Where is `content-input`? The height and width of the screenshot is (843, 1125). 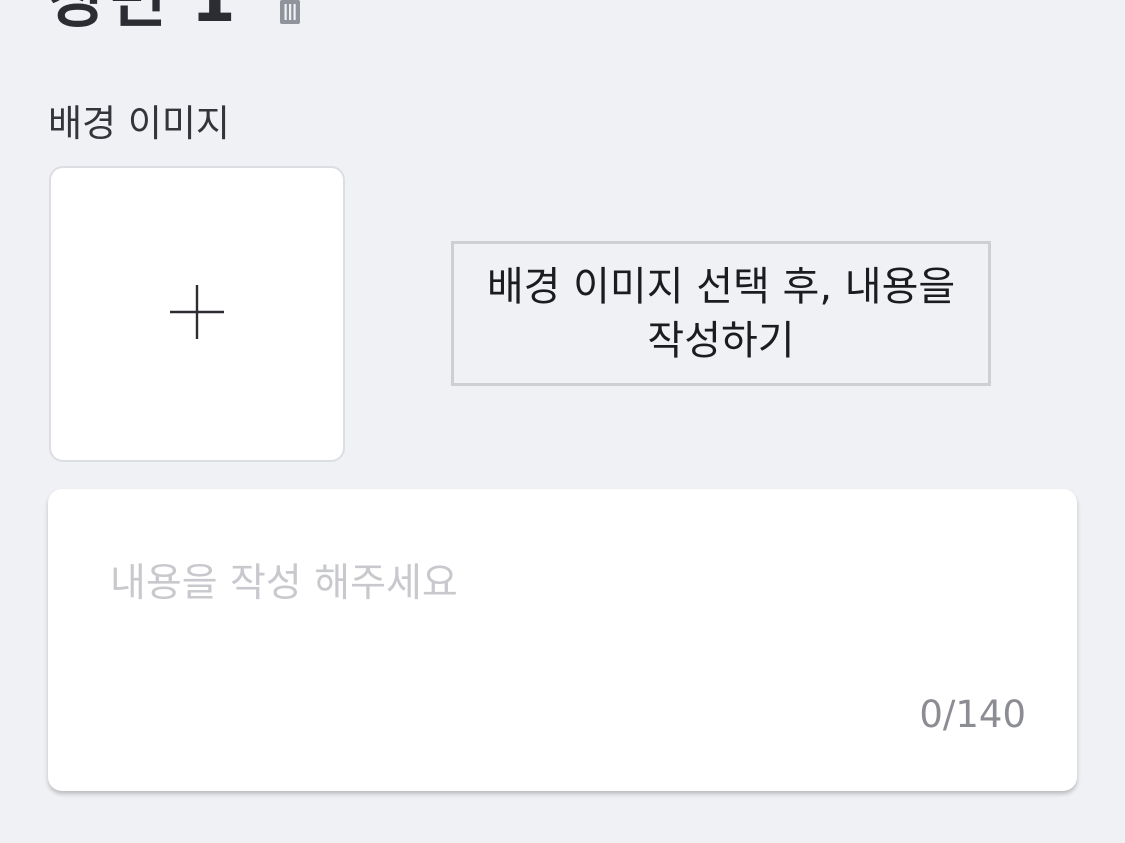
content-input is located at coordinates (560, 583).